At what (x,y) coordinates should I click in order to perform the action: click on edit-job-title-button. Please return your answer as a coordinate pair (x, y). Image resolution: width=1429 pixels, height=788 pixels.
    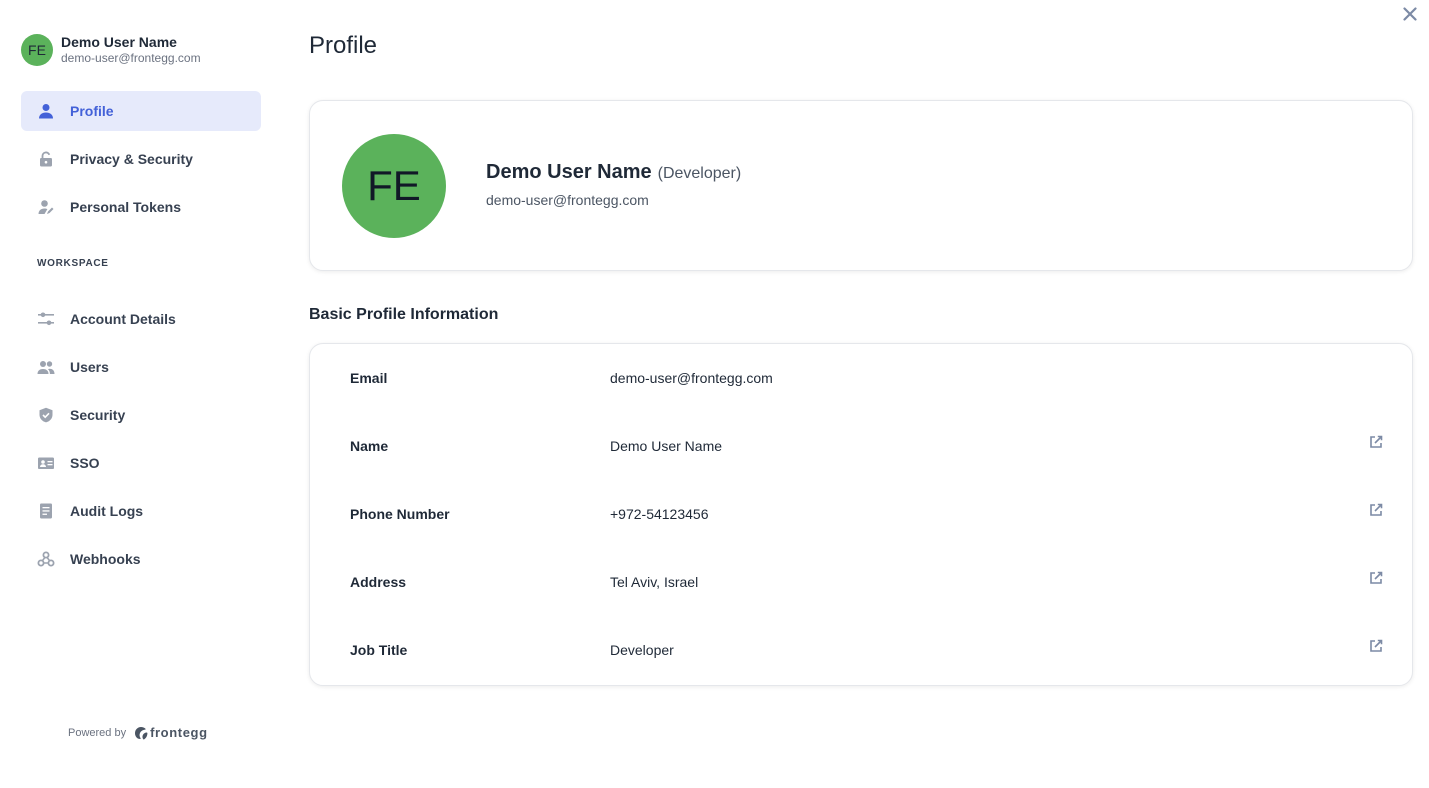
    Looking at the image, I should click on (1376, 646).